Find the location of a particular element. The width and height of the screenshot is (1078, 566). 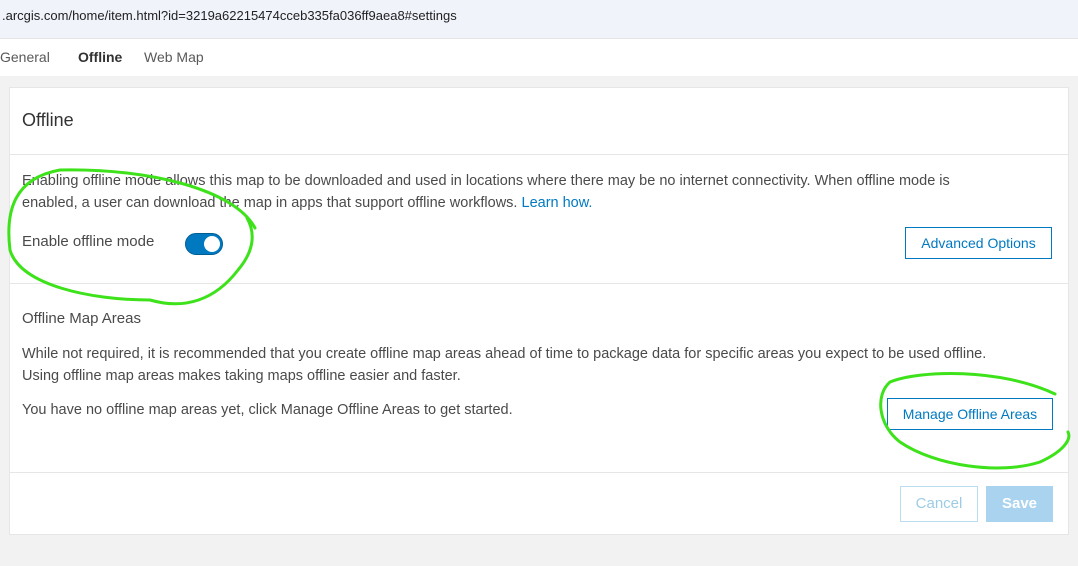

learn-how-link: Learn how. is located at coordinates (557, 203).